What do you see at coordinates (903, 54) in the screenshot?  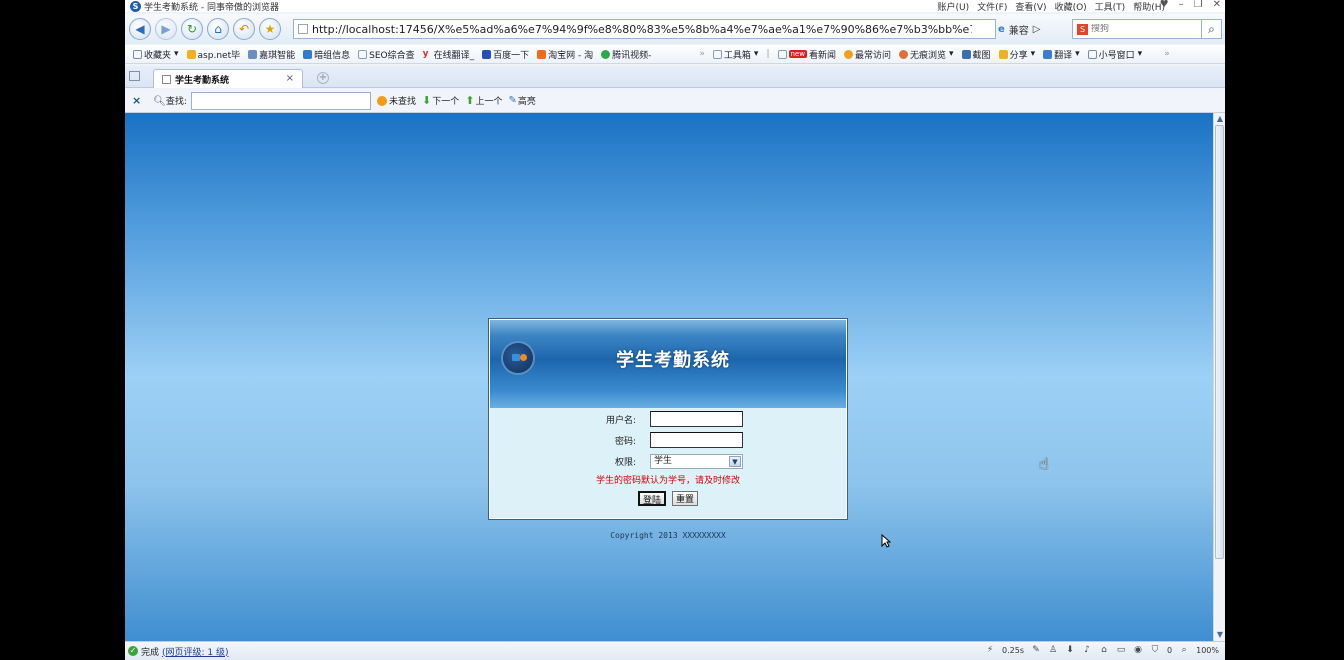 I see `private-icon` at bounding box center [903, 54].